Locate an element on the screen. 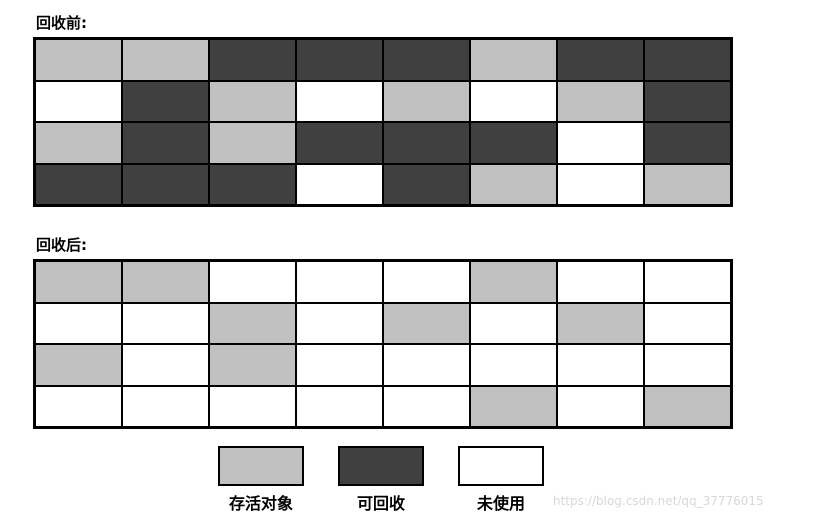 This screenshot has width=813, height=527. watermark: https://blog.csdn.net/qq_37776015 is located at coordinates (658, 501).